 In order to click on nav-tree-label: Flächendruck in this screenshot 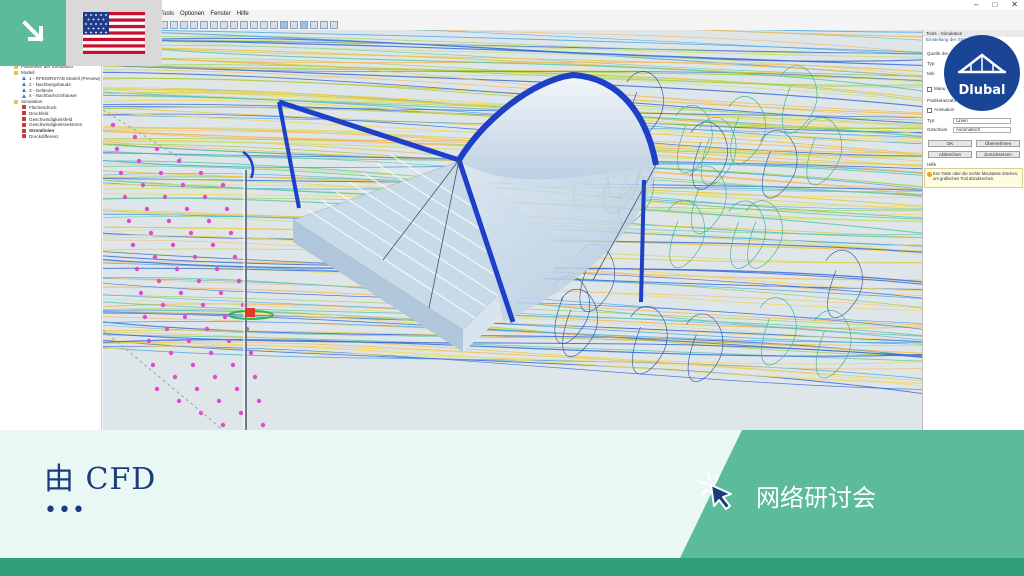, I will do `click(43, 107)`.